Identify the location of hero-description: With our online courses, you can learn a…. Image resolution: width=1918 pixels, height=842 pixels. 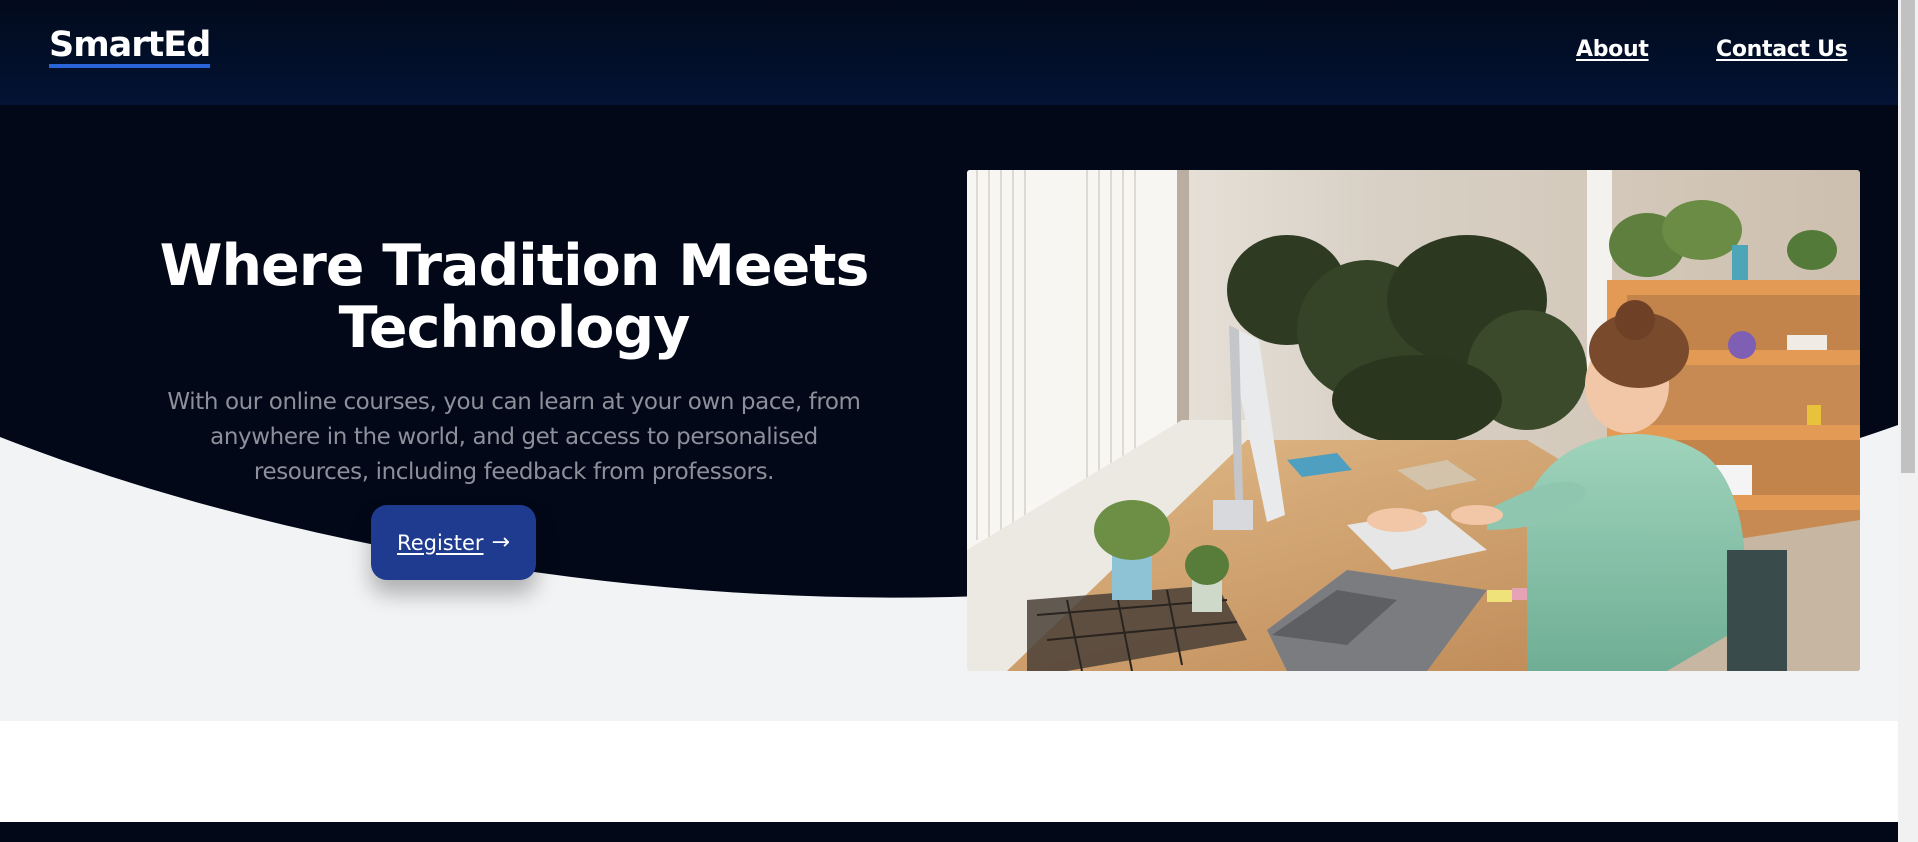
(514, 437).